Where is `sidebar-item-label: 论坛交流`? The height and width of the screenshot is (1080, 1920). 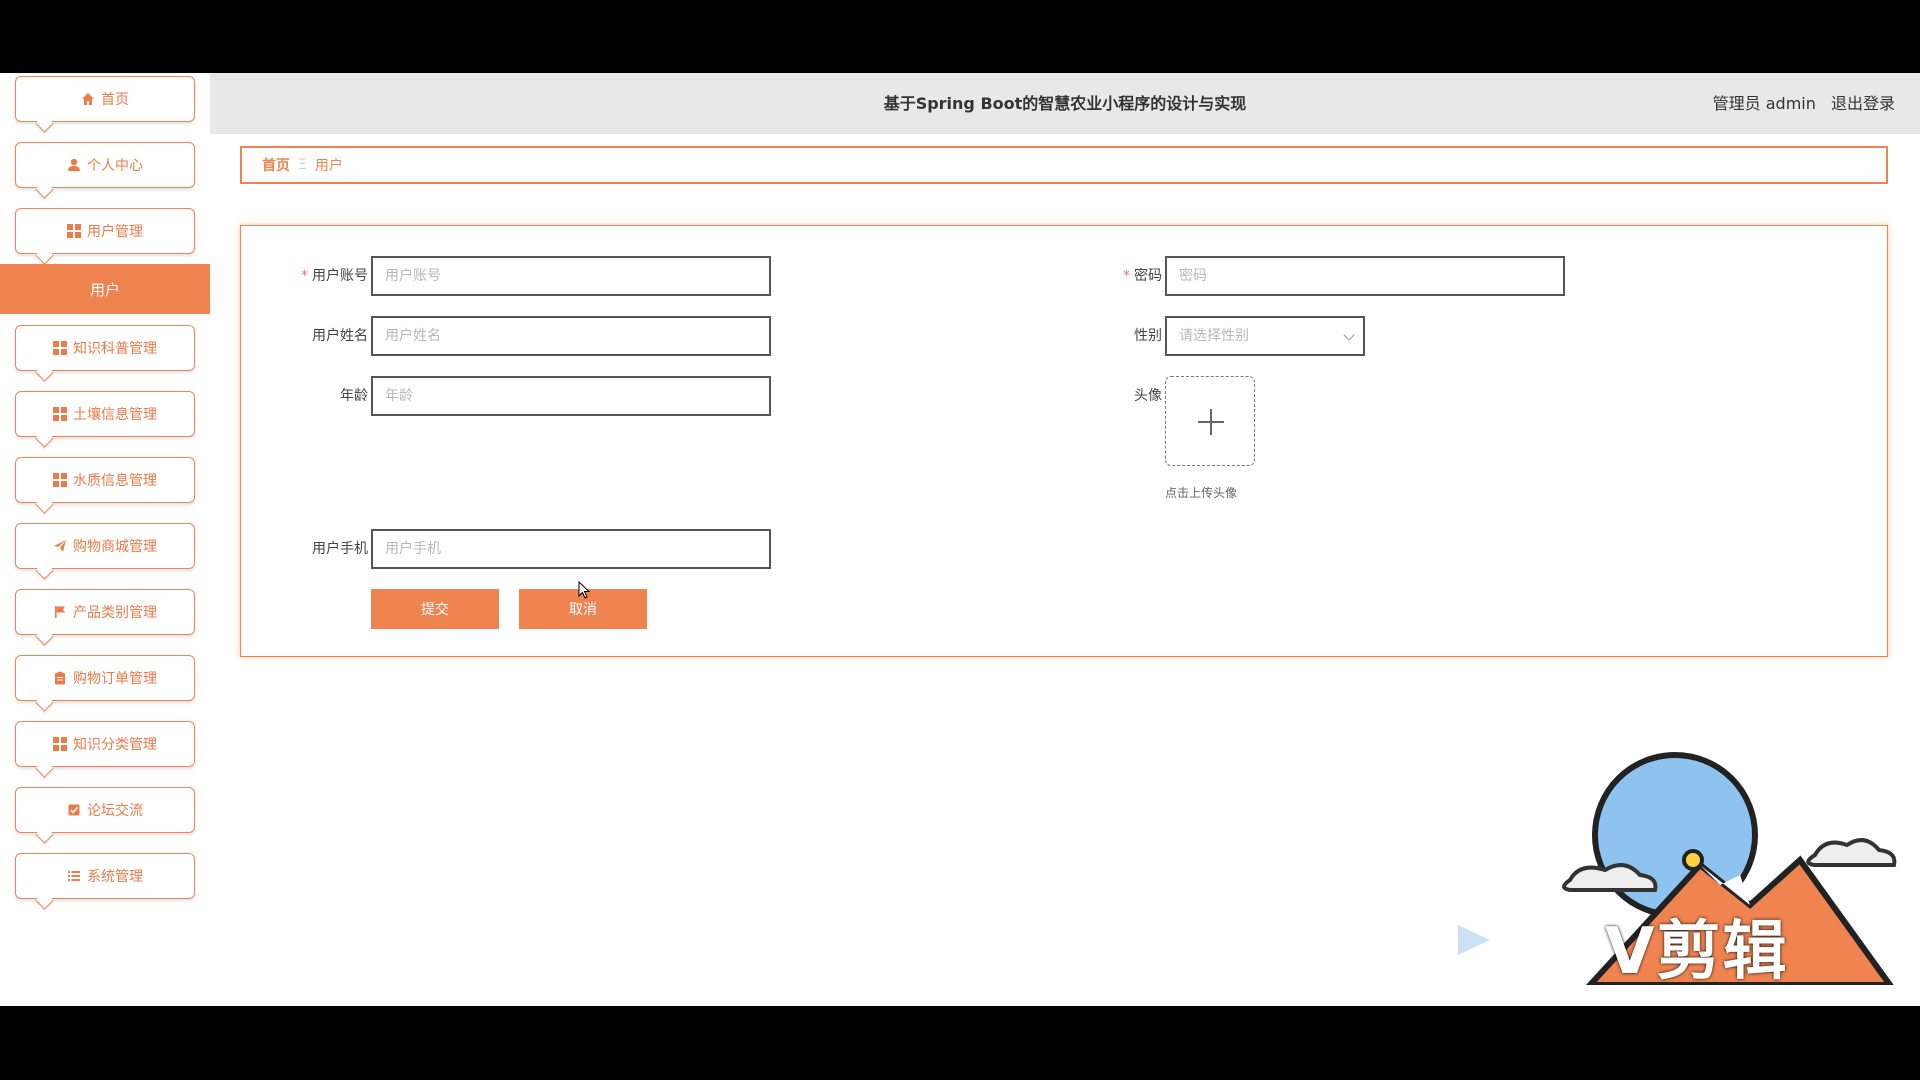
sidebar-item-label: 论坛交流 is located at coordinates (115, 811).